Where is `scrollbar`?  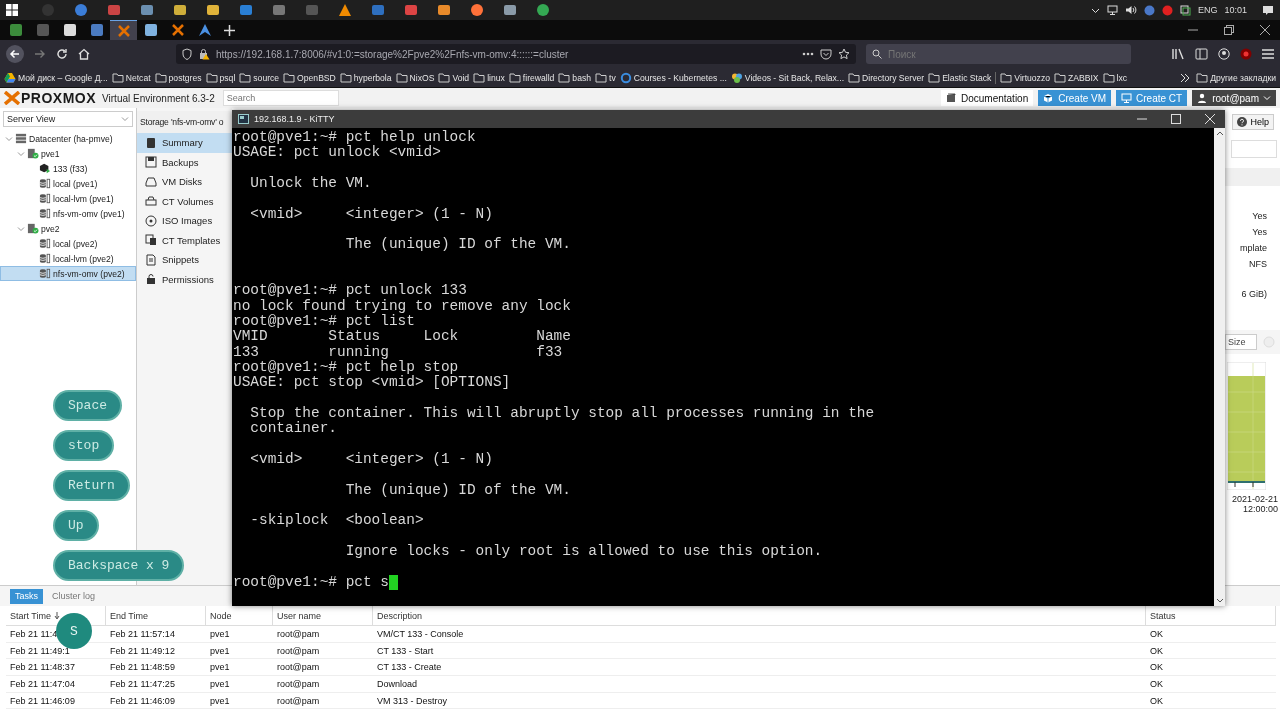
scrollbar is located at coordinates (1219, 367).